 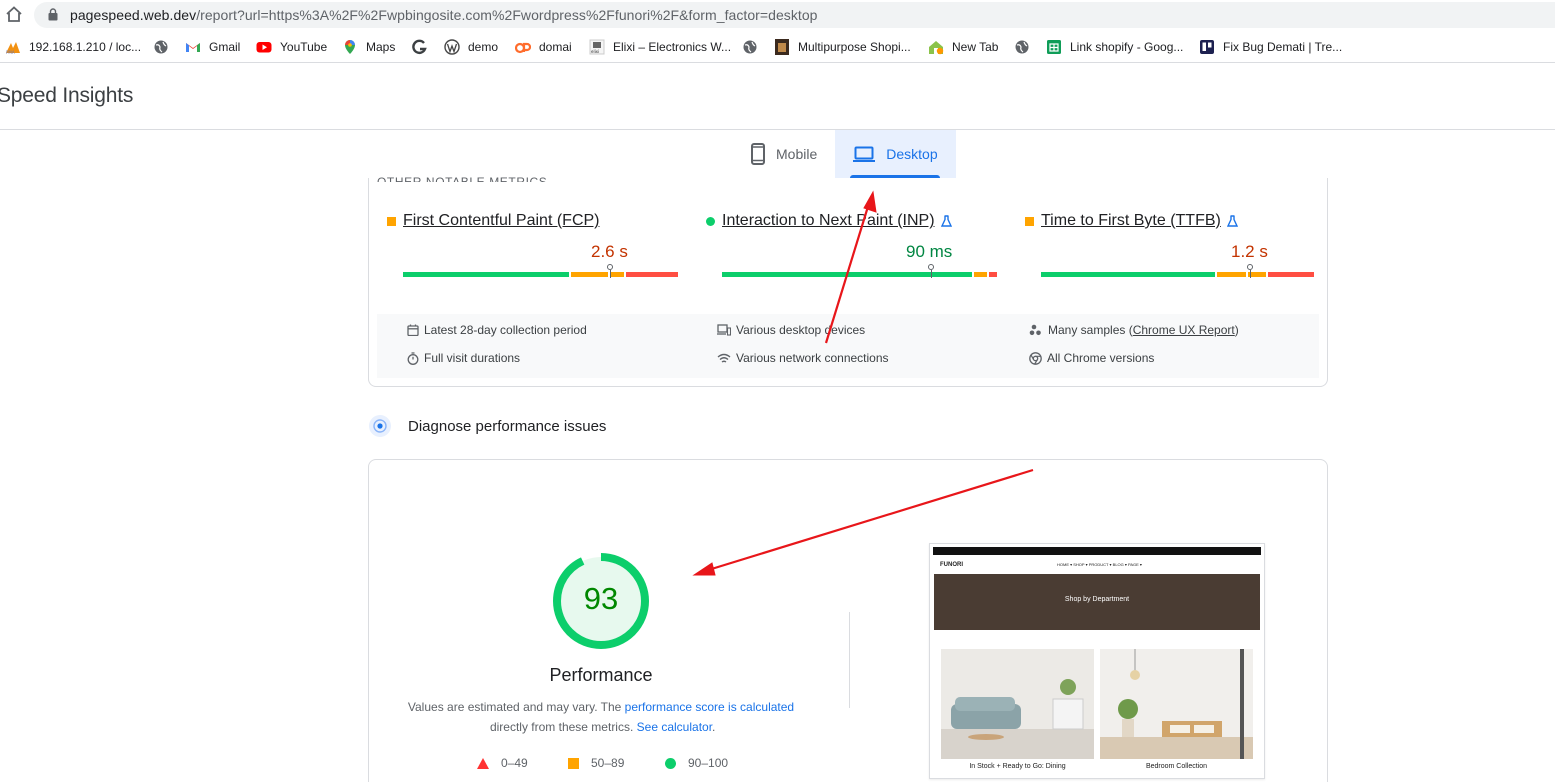 I want to click on bookmark-label: demo, so click(x=483, y=47).